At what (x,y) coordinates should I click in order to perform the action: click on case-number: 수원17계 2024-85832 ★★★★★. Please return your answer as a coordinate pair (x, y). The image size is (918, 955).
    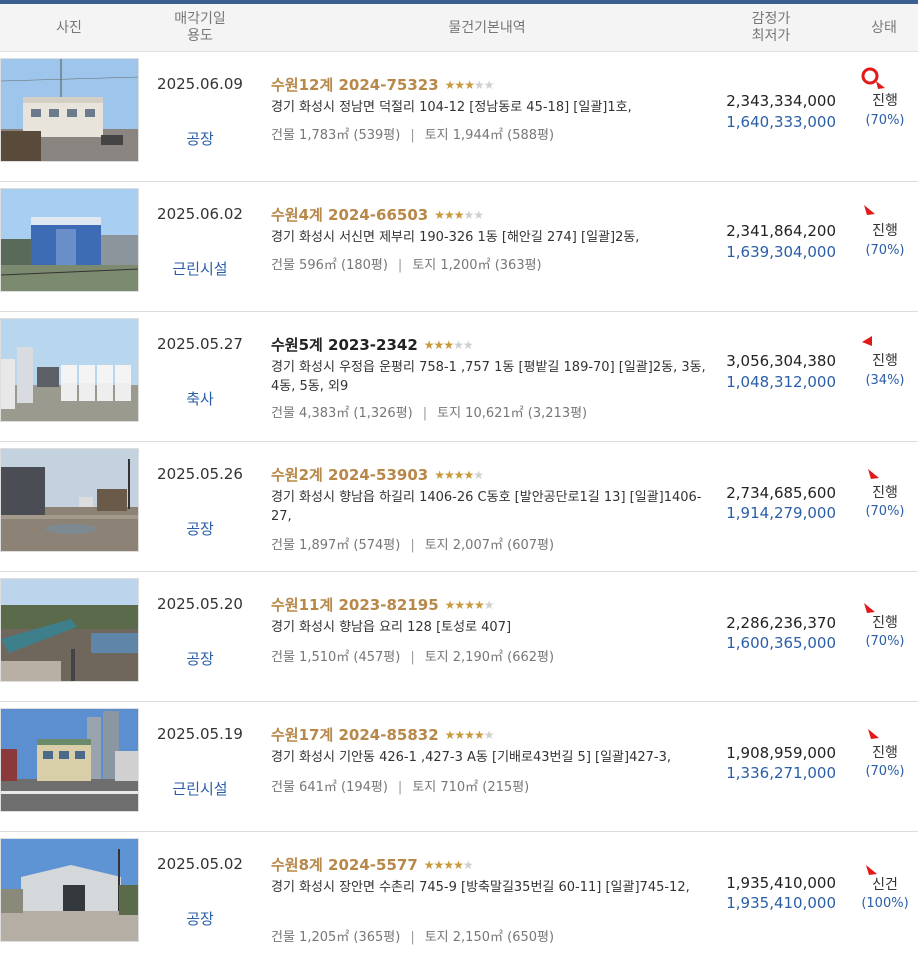
    Looking at the image, I should click on (383, 734).